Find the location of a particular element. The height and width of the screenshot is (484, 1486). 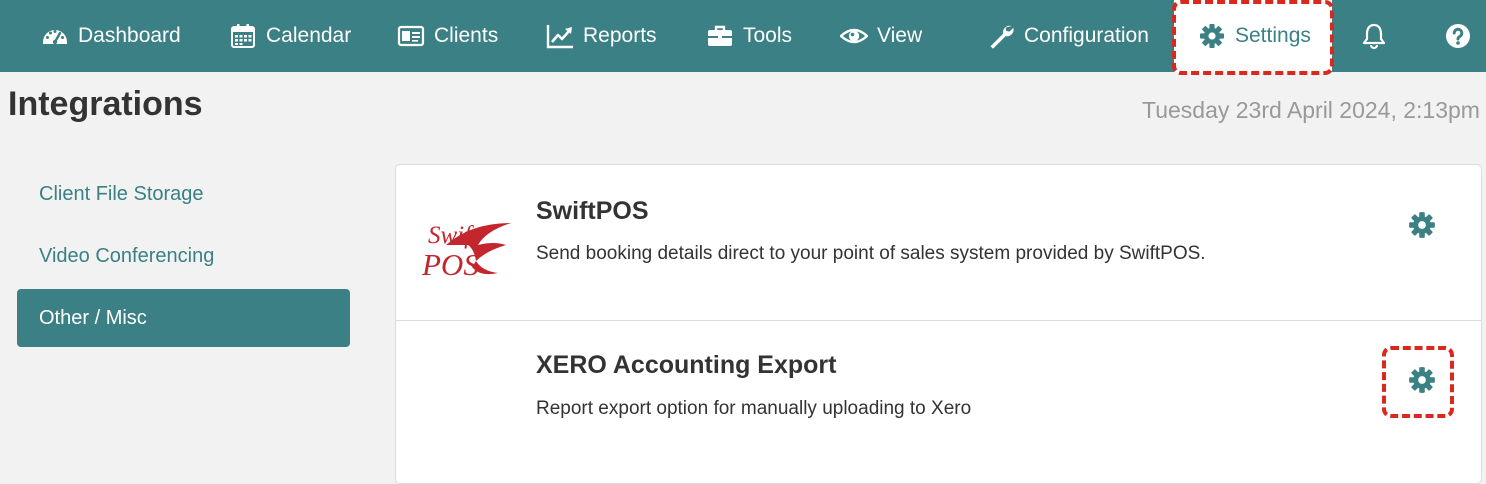

swiftpos-logo: Swift POS is located at coordinates (466, 244).